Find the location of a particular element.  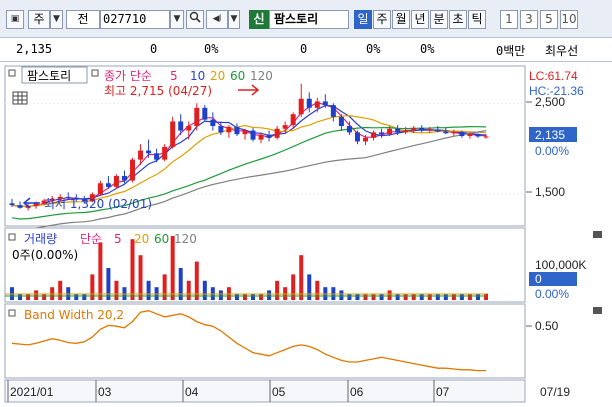

broker-label: 최우선 is located at coordinates (561, 50).